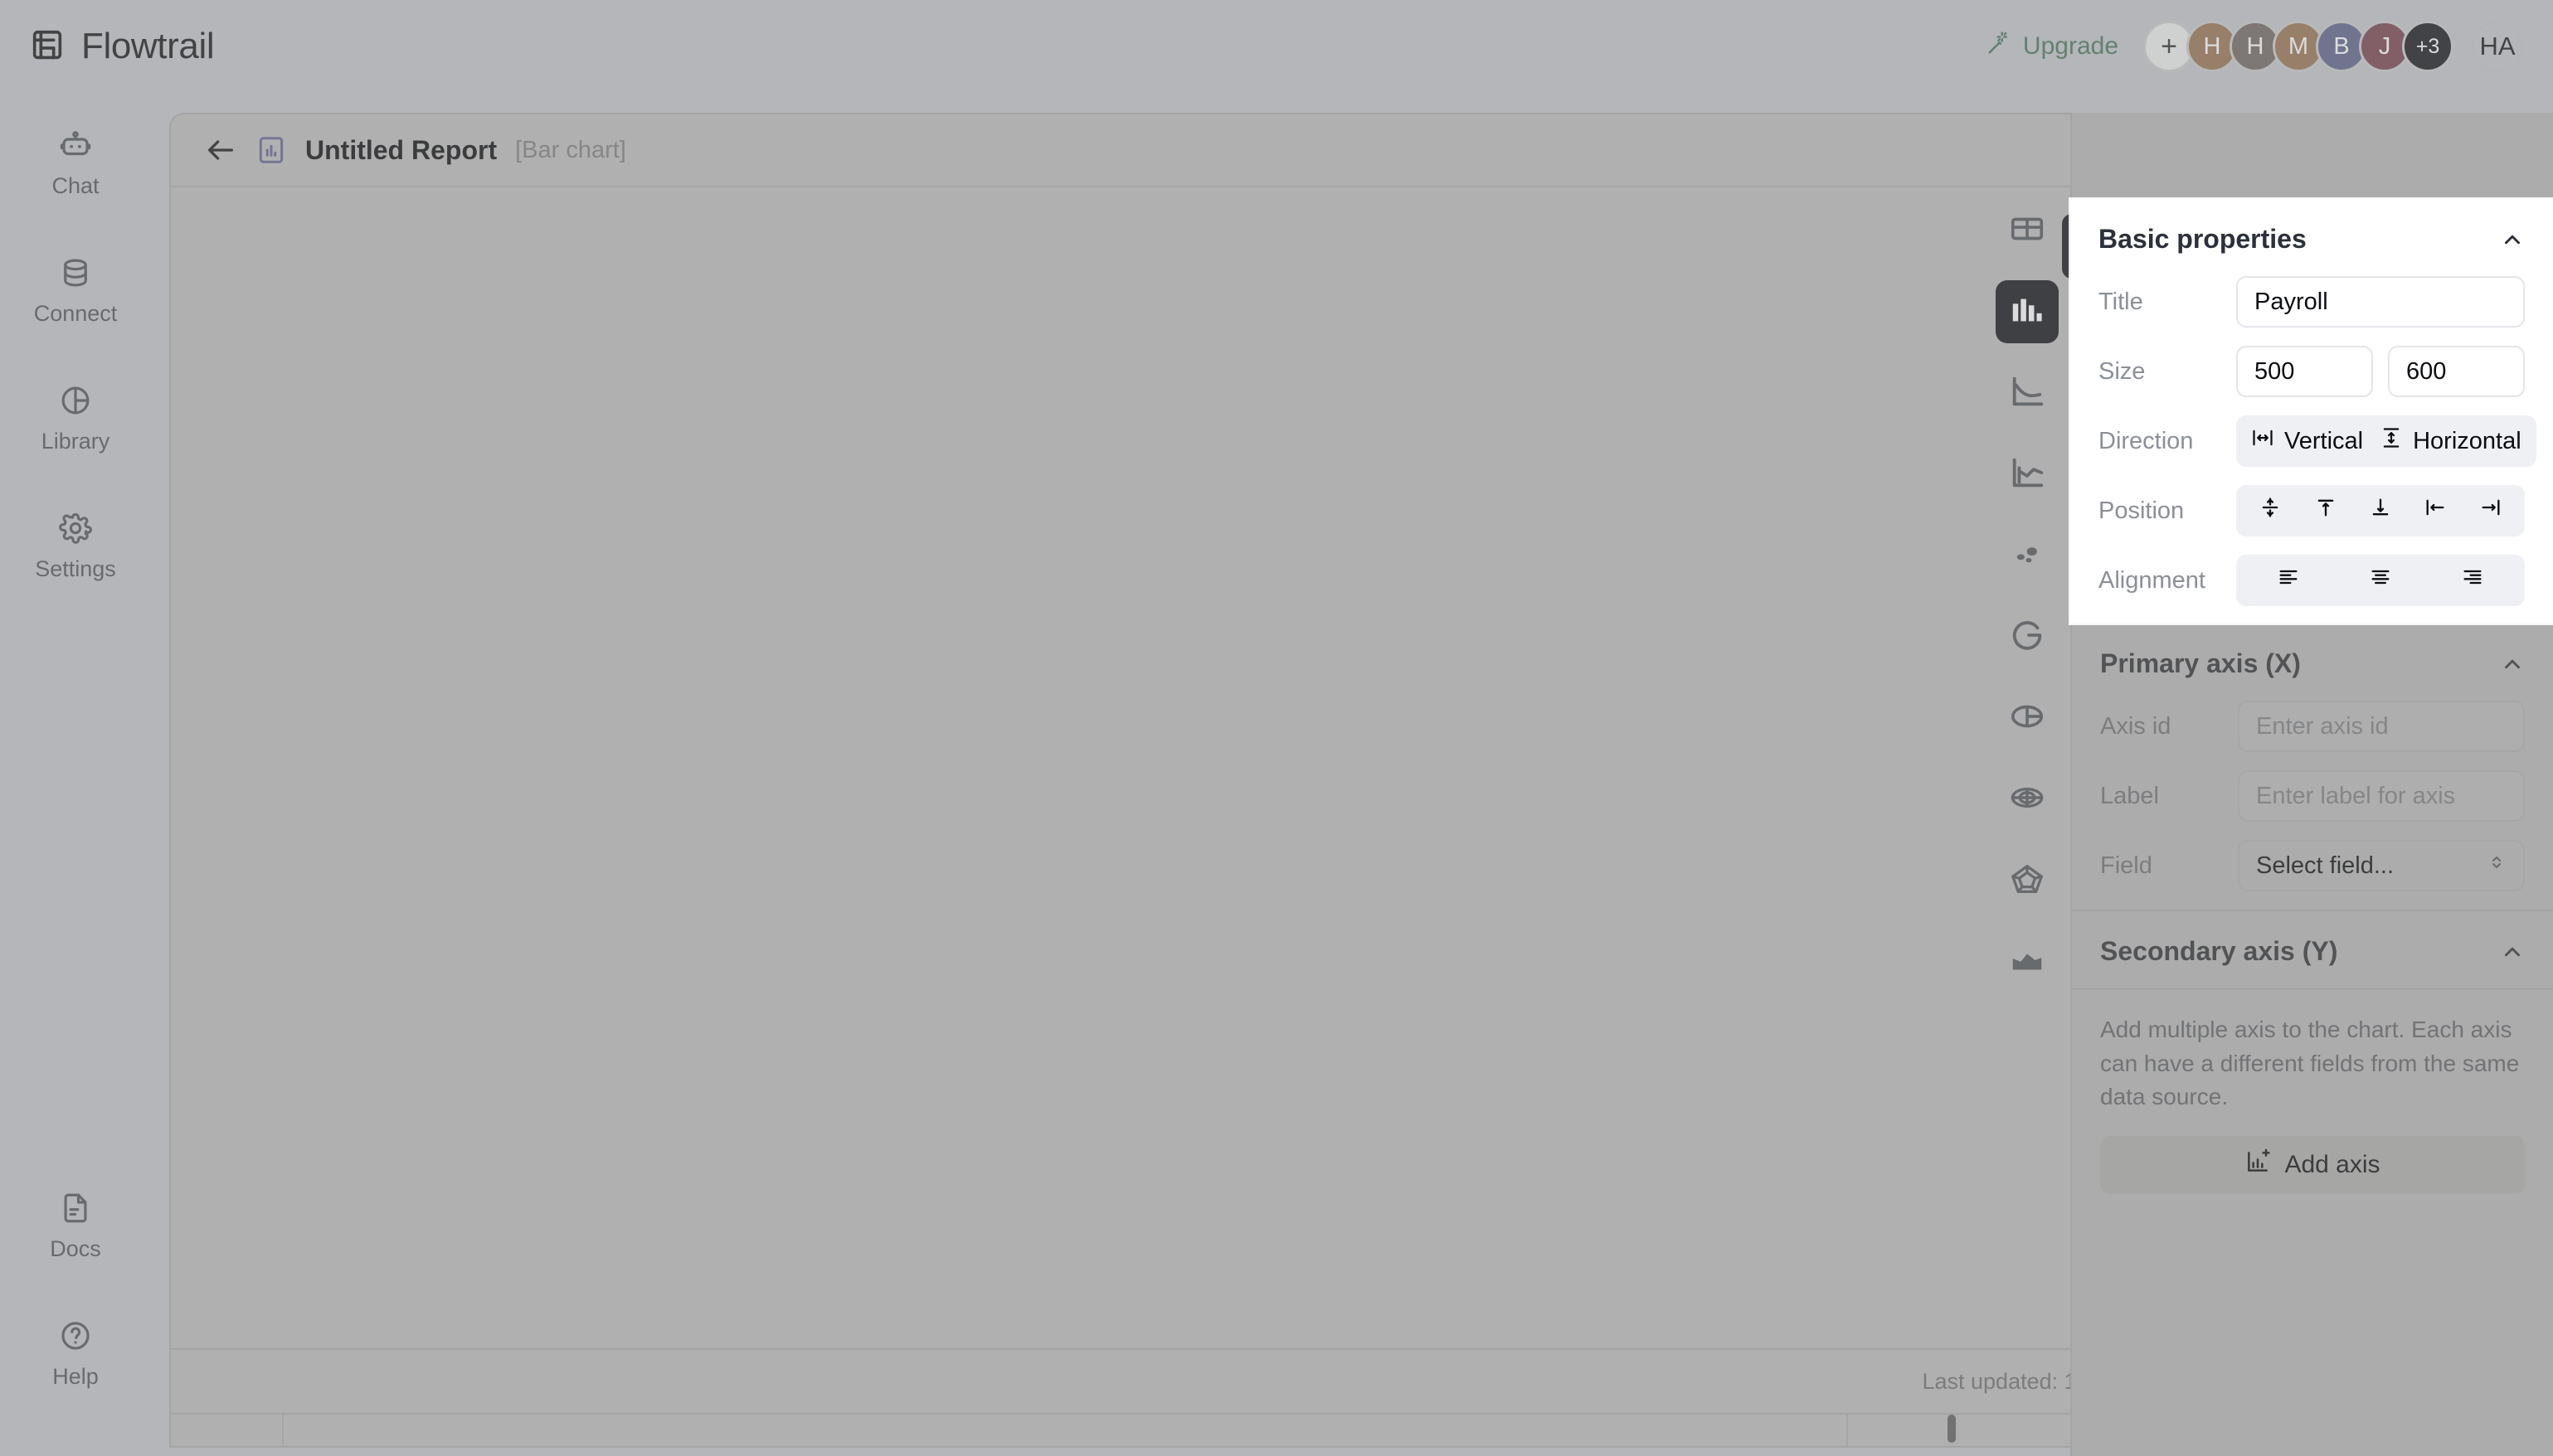 Image resolution: width=2553 pixels, height=1456 pixels. What do you see at coordinates (2120, 301) in the screenshot?
I see `title-label: Title` at bounding box center [2120, 301].